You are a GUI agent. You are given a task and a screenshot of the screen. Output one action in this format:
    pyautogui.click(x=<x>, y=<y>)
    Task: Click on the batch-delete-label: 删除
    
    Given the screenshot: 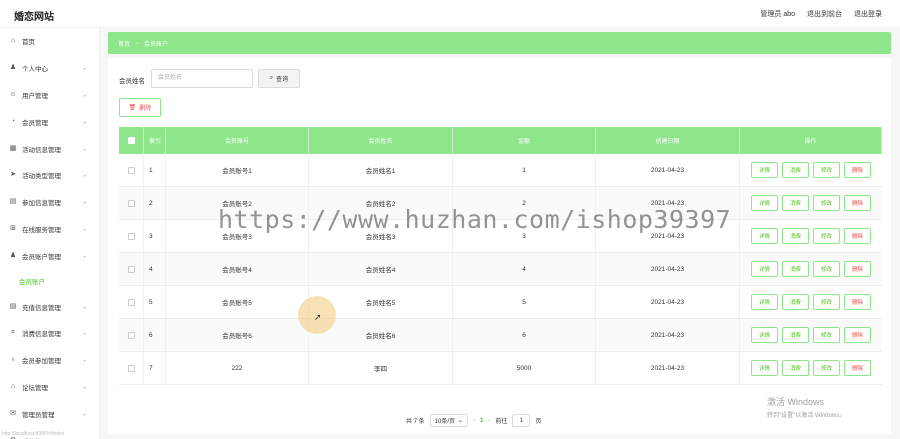 What is the action you would take?
    pyautogui.click(x=145, y=109)
    